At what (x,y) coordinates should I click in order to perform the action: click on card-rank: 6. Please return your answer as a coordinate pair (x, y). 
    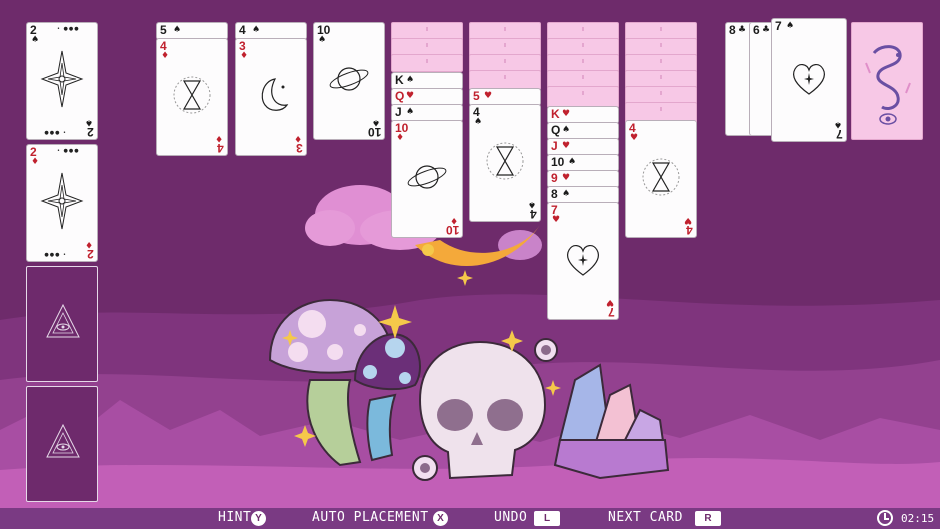
    Looking at the image, I should click on (756, 30).